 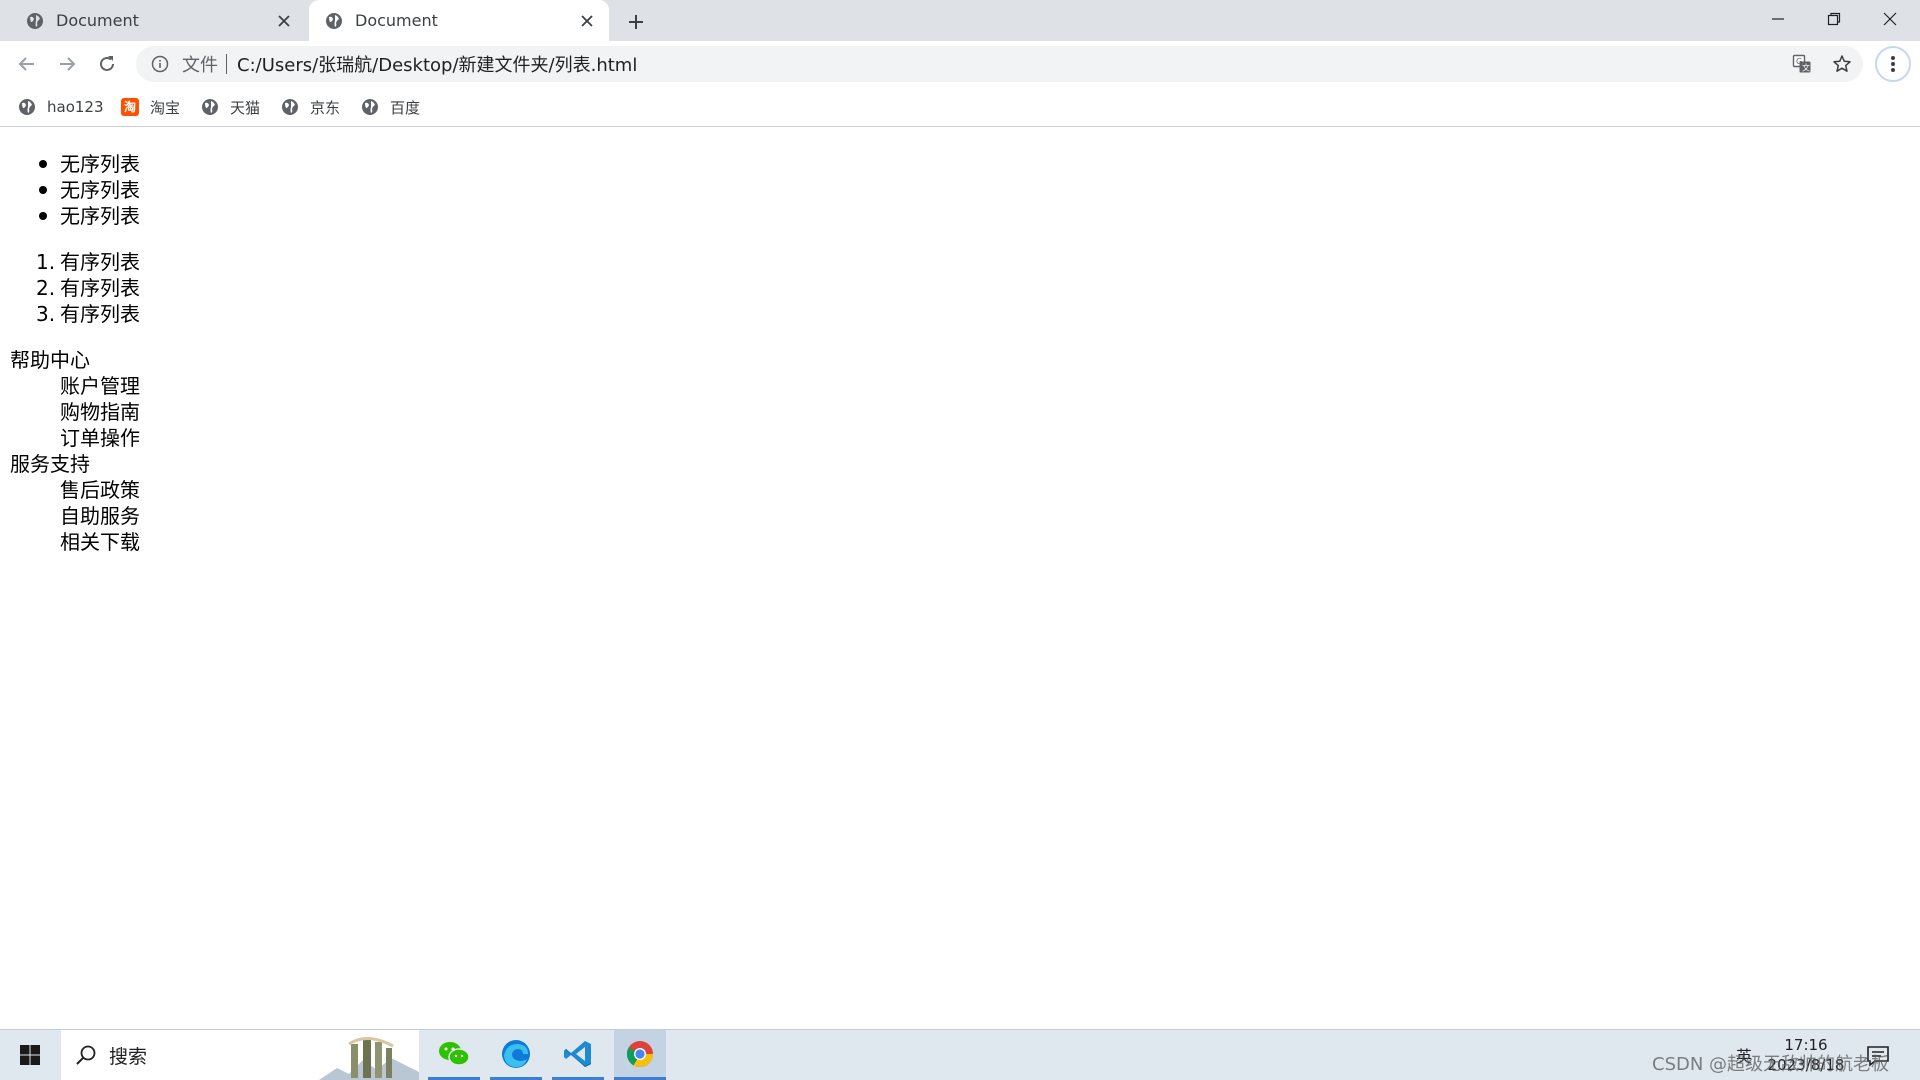 I want to click on bookmarks-bar: hao123 淘 淘宝 天猫 京东 百度, so click(x=960, y=107).